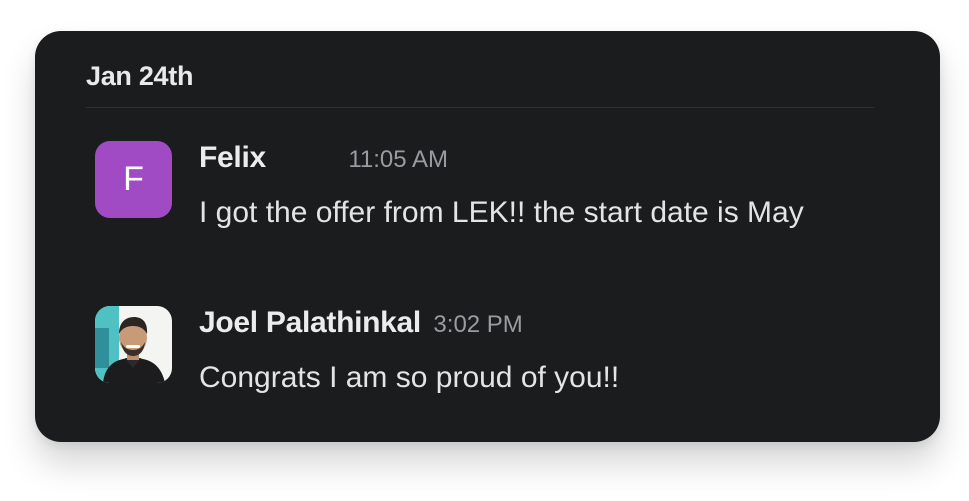 The image size is (969, 501). What do you see at coordinates (398, 159) in the screenshot?
I see `message-timestamp: 11:05 AM` at bounding box center [398, 159].